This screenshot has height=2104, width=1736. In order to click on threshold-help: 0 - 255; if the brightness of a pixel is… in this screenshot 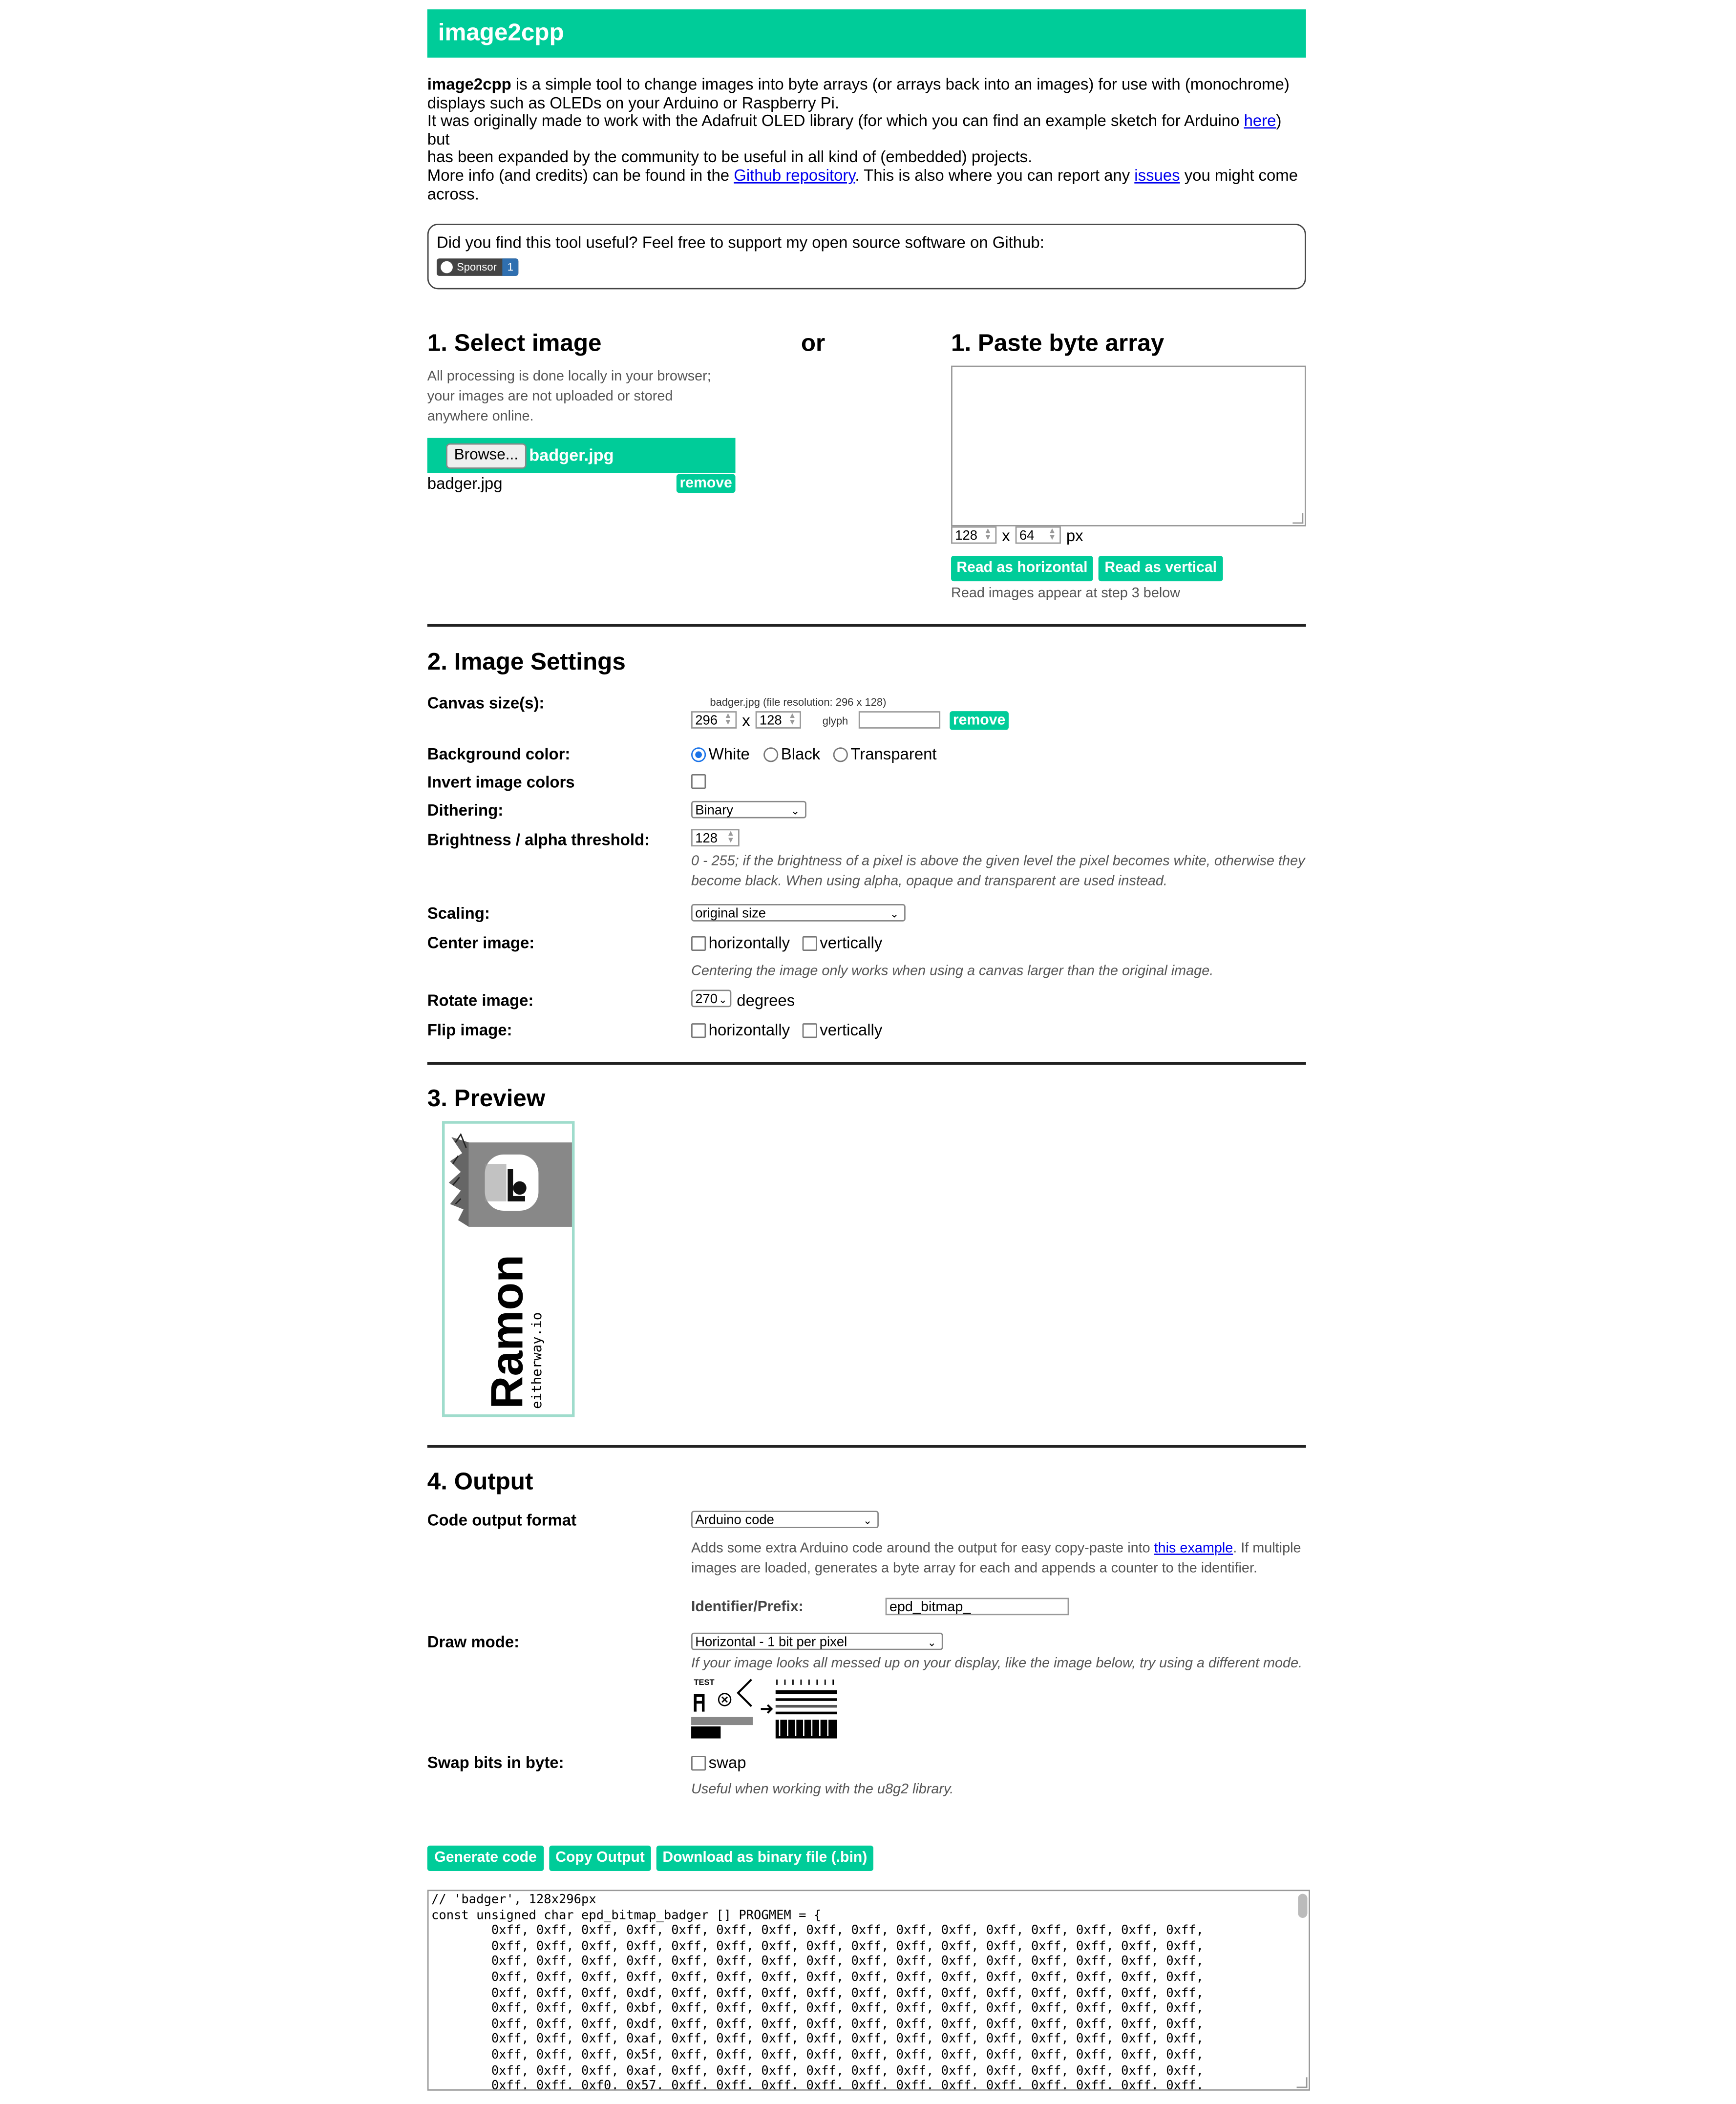, I will do `click(1006, 871)`.